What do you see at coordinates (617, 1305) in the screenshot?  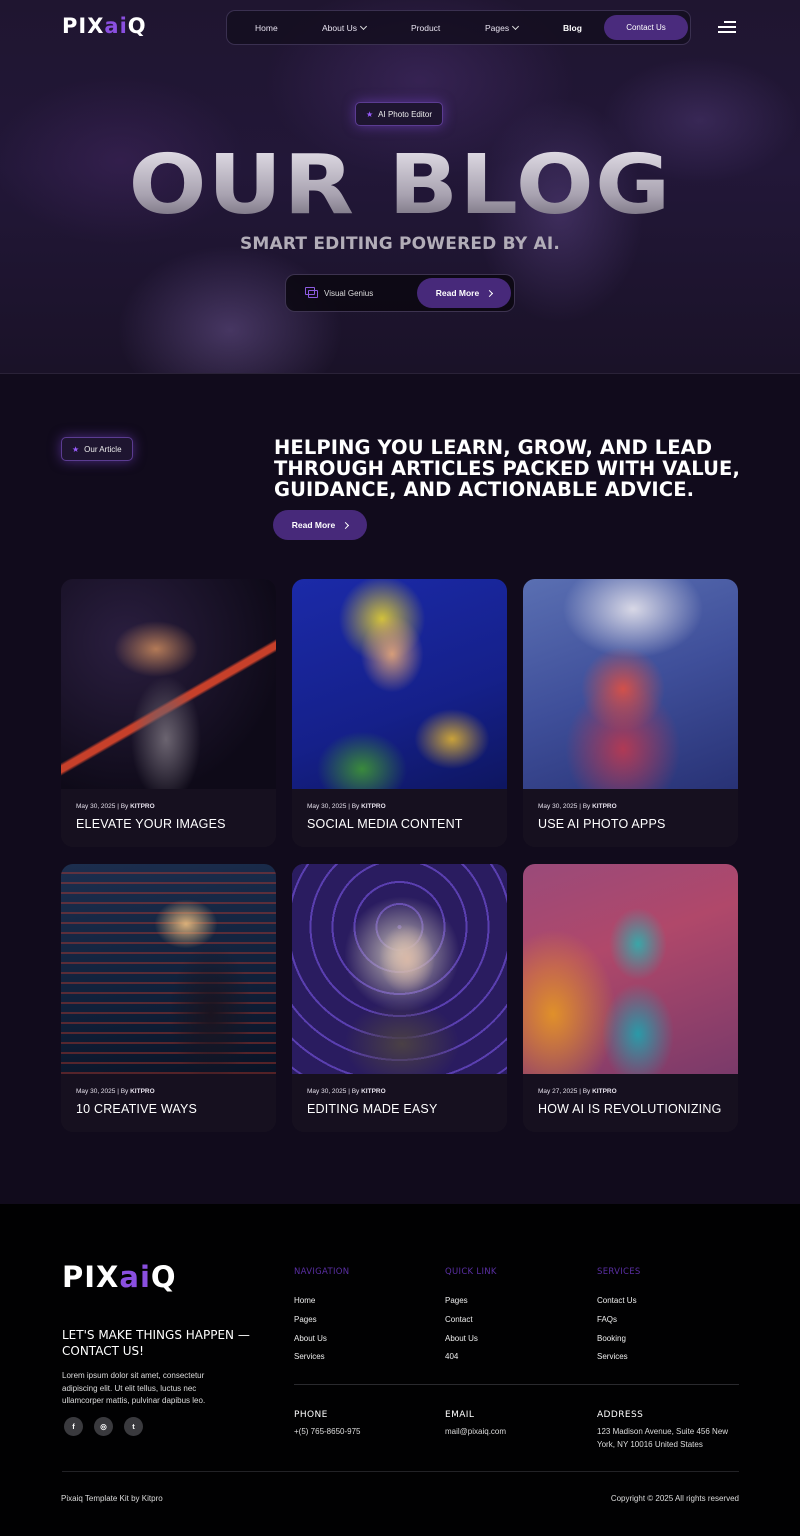 I see `footer-link: Contact Us` at bounding box center [617, 1305].